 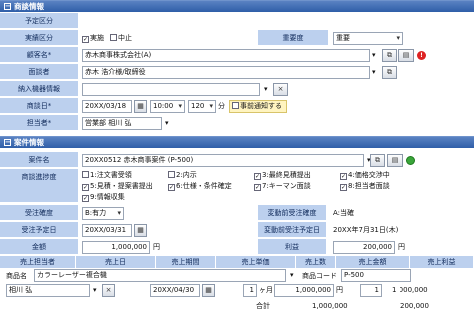 What do you see at coordinates (39, 213) in the screenshot?
I see `label-juchu-kakudo: 受注確度` at bounding box center [39, 213].